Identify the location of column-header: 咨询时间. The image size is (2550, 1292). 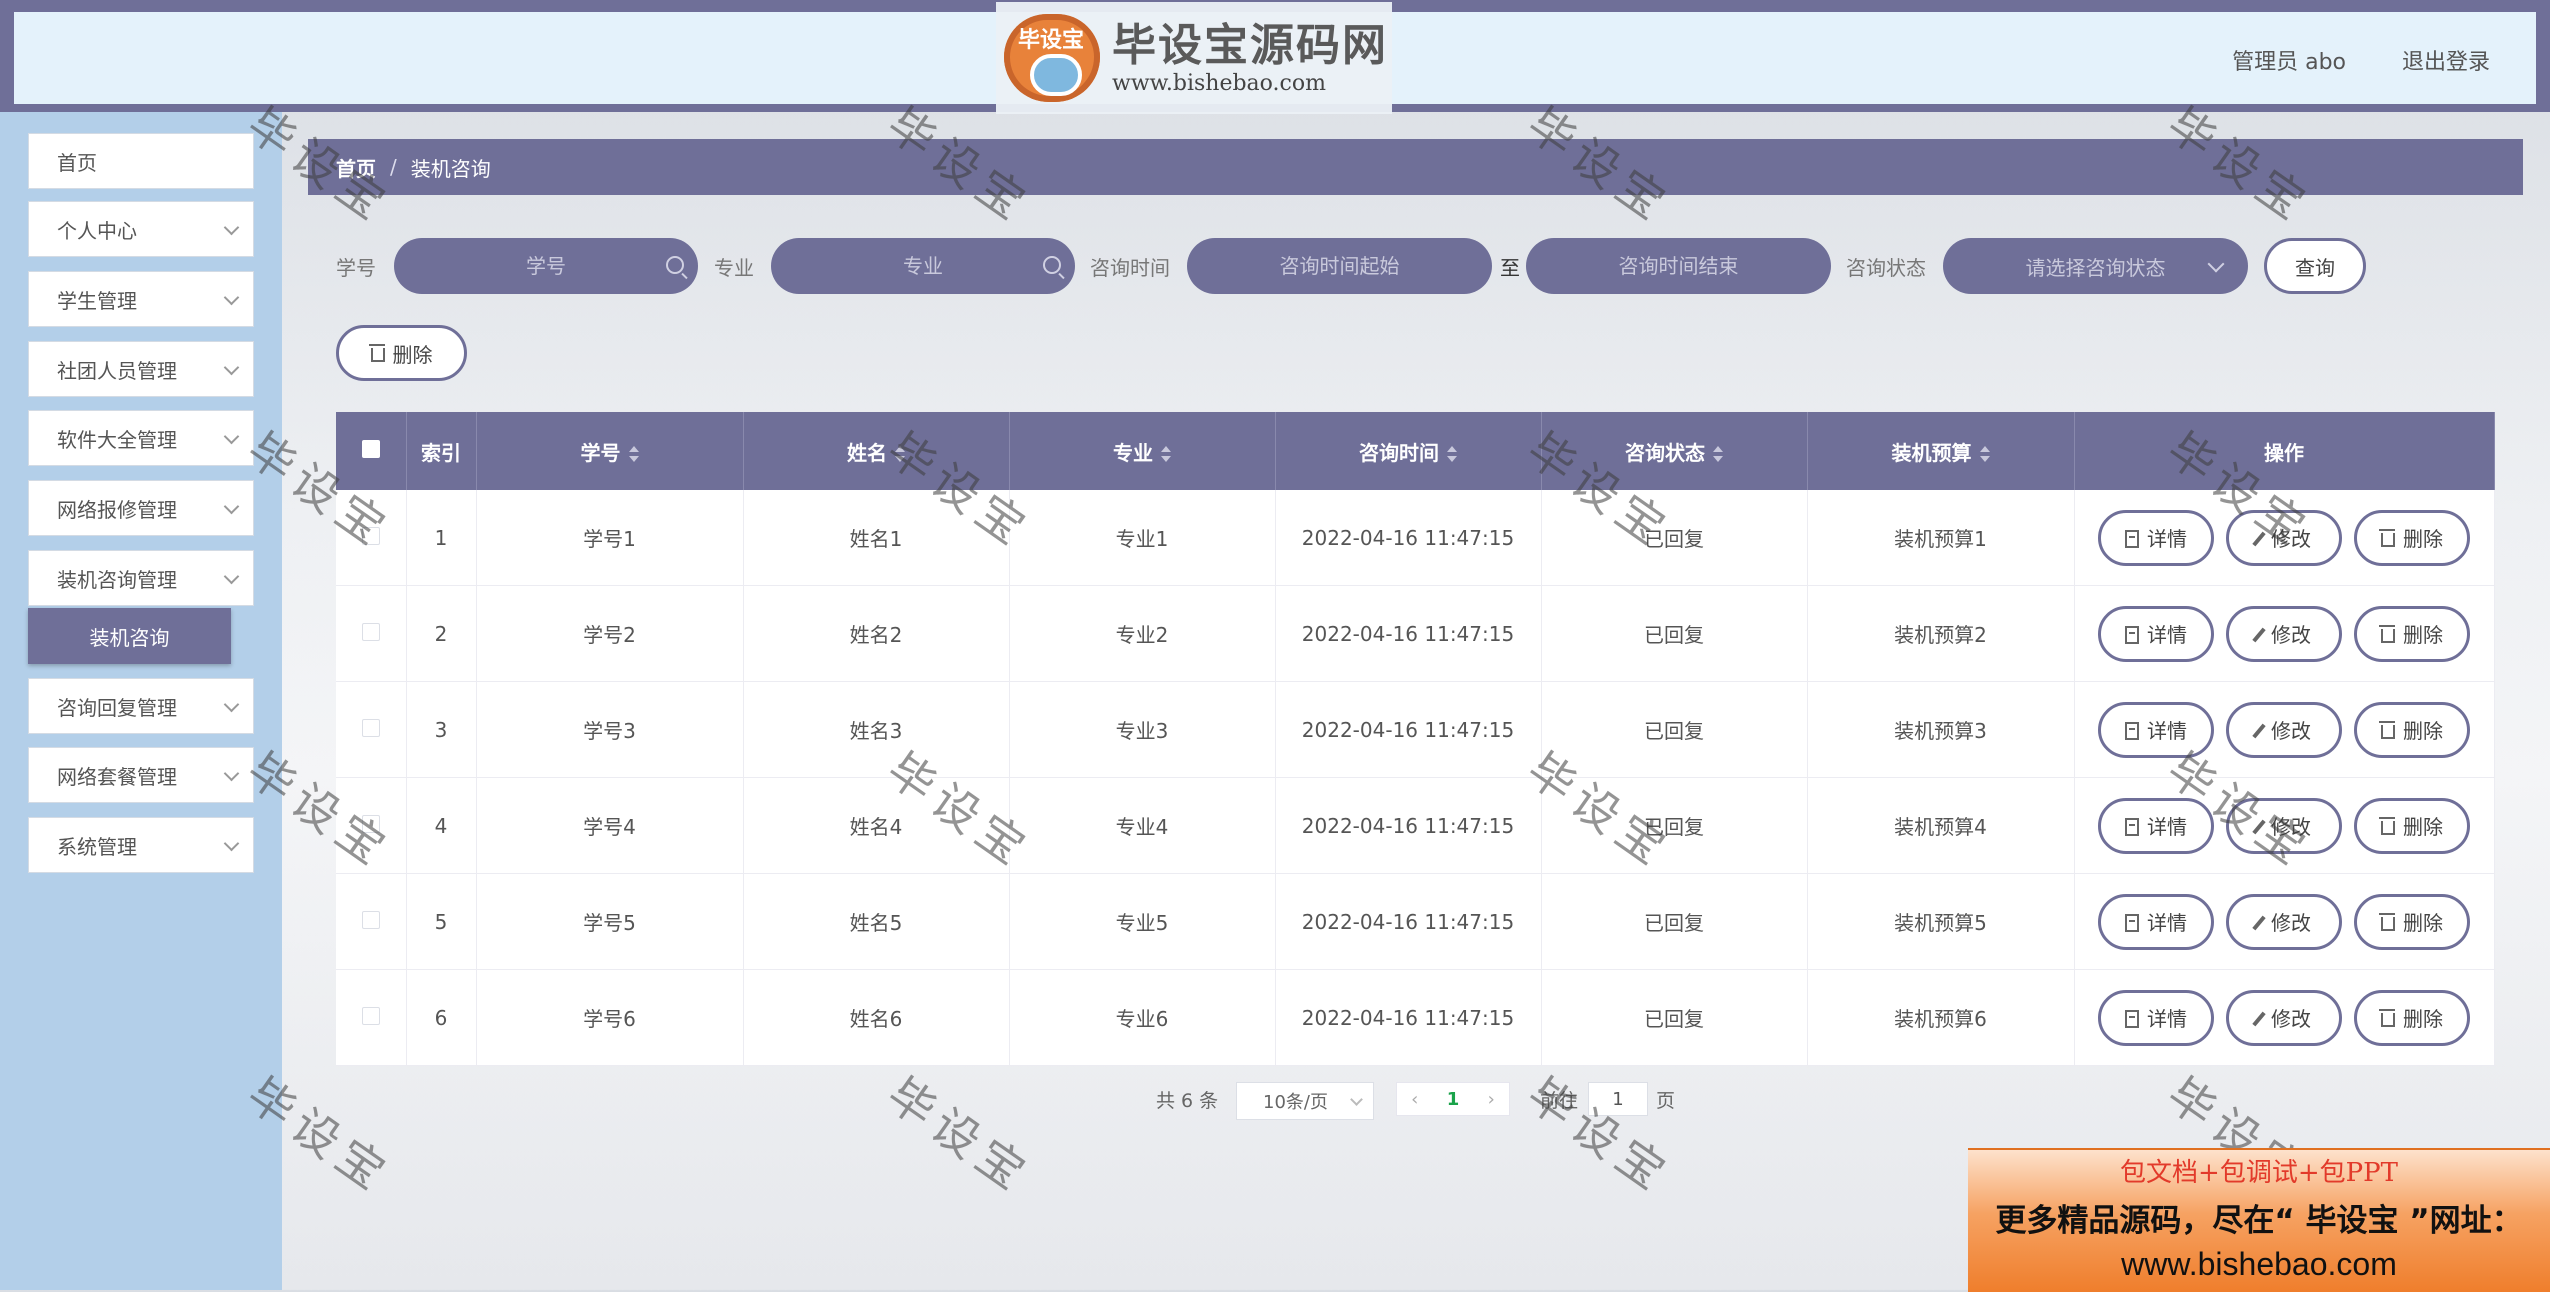
(1408, 451).